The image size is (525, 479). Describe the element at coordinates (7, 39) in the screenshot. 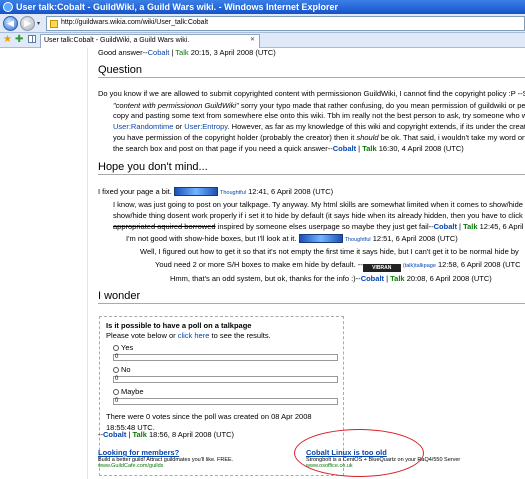

I see `favorites-star-icon: ★` at that location.